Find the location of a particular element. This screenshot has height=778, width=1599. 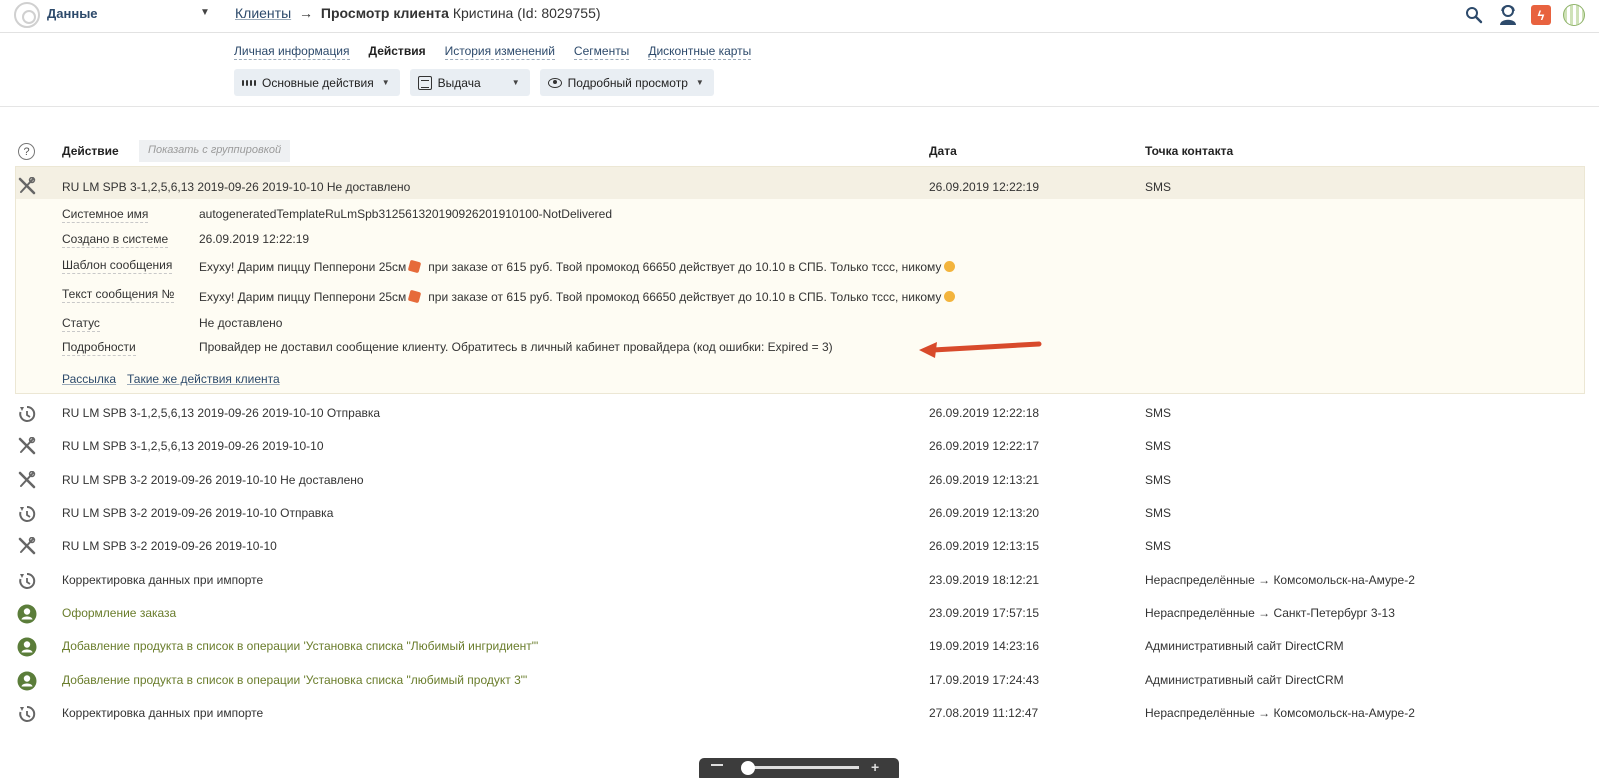

row-date: 26.09.2019 12:22:17 is located at coordinates (984, 446).